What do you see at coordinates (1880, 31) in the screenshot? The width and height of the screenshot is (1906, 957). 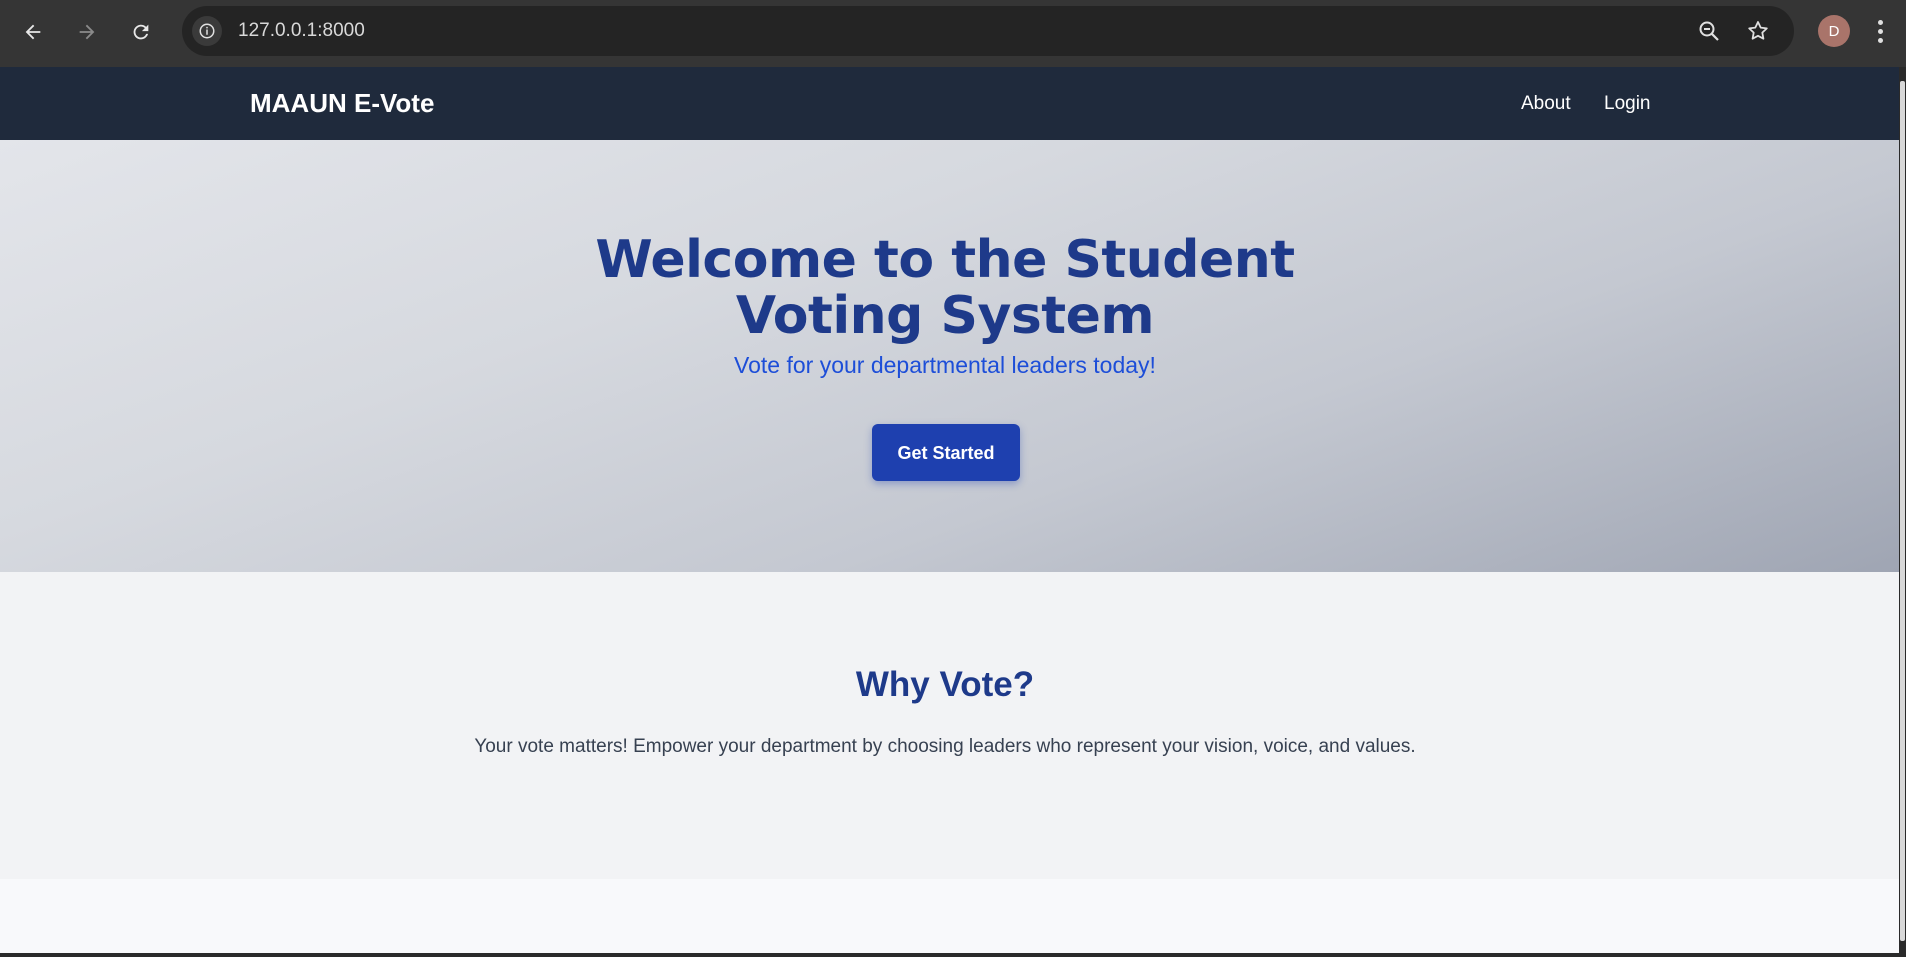 I see `kebab-menu-icon` at bounding box center [1880, 31].